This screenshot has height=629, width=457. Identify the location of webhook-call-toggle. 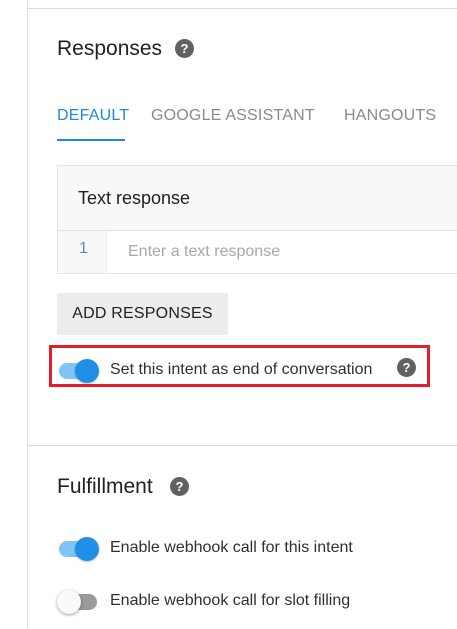
(79, 548).